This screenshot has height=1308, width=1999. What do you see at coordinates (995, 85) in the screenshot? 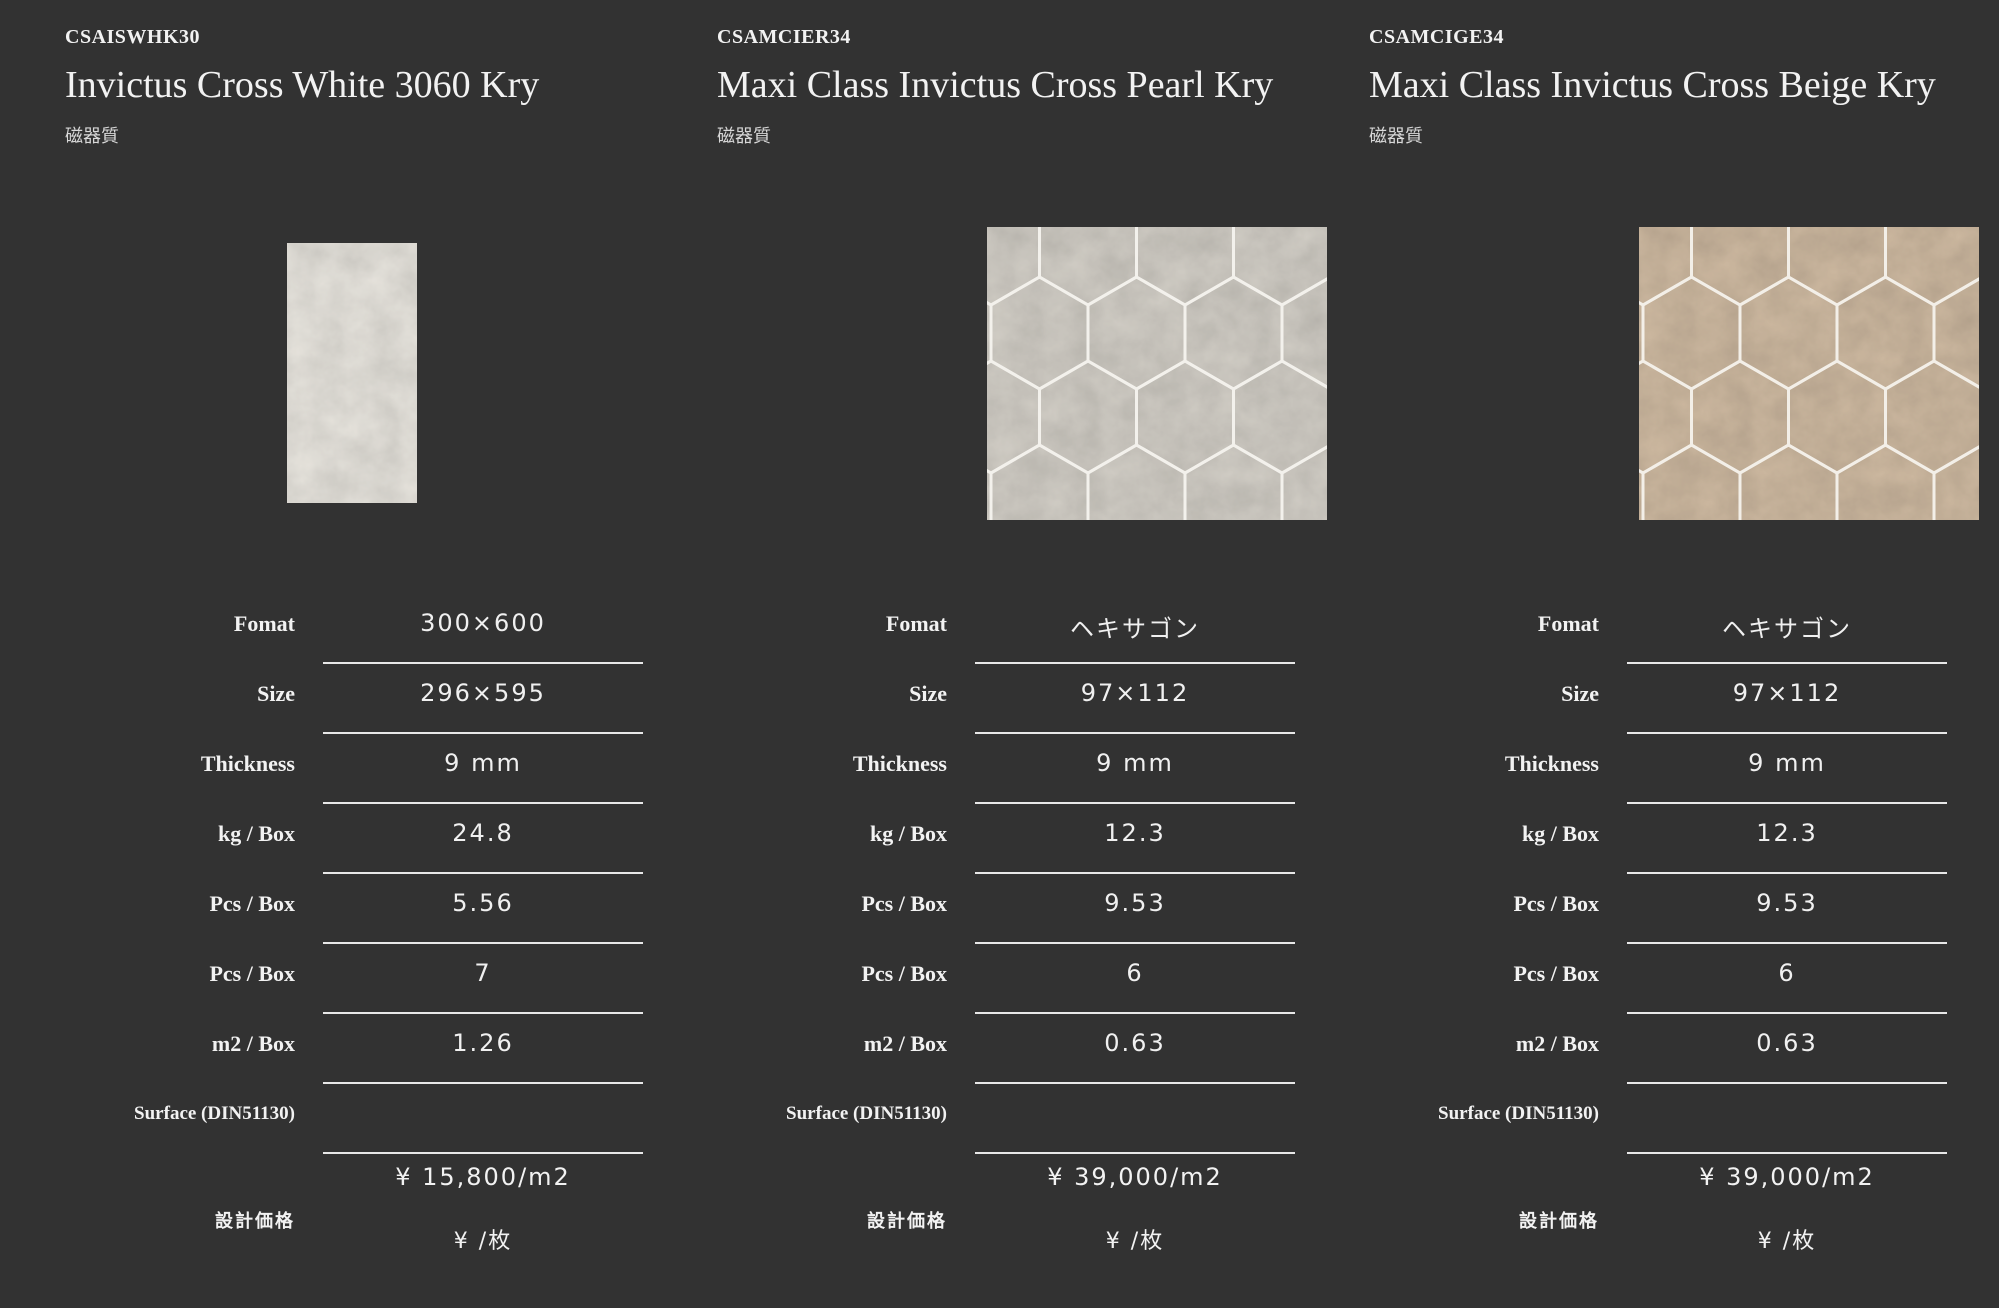
I see `product-name: Maxi Class Invictus Cross Pearl Kry` at bounding box center [995, 85].